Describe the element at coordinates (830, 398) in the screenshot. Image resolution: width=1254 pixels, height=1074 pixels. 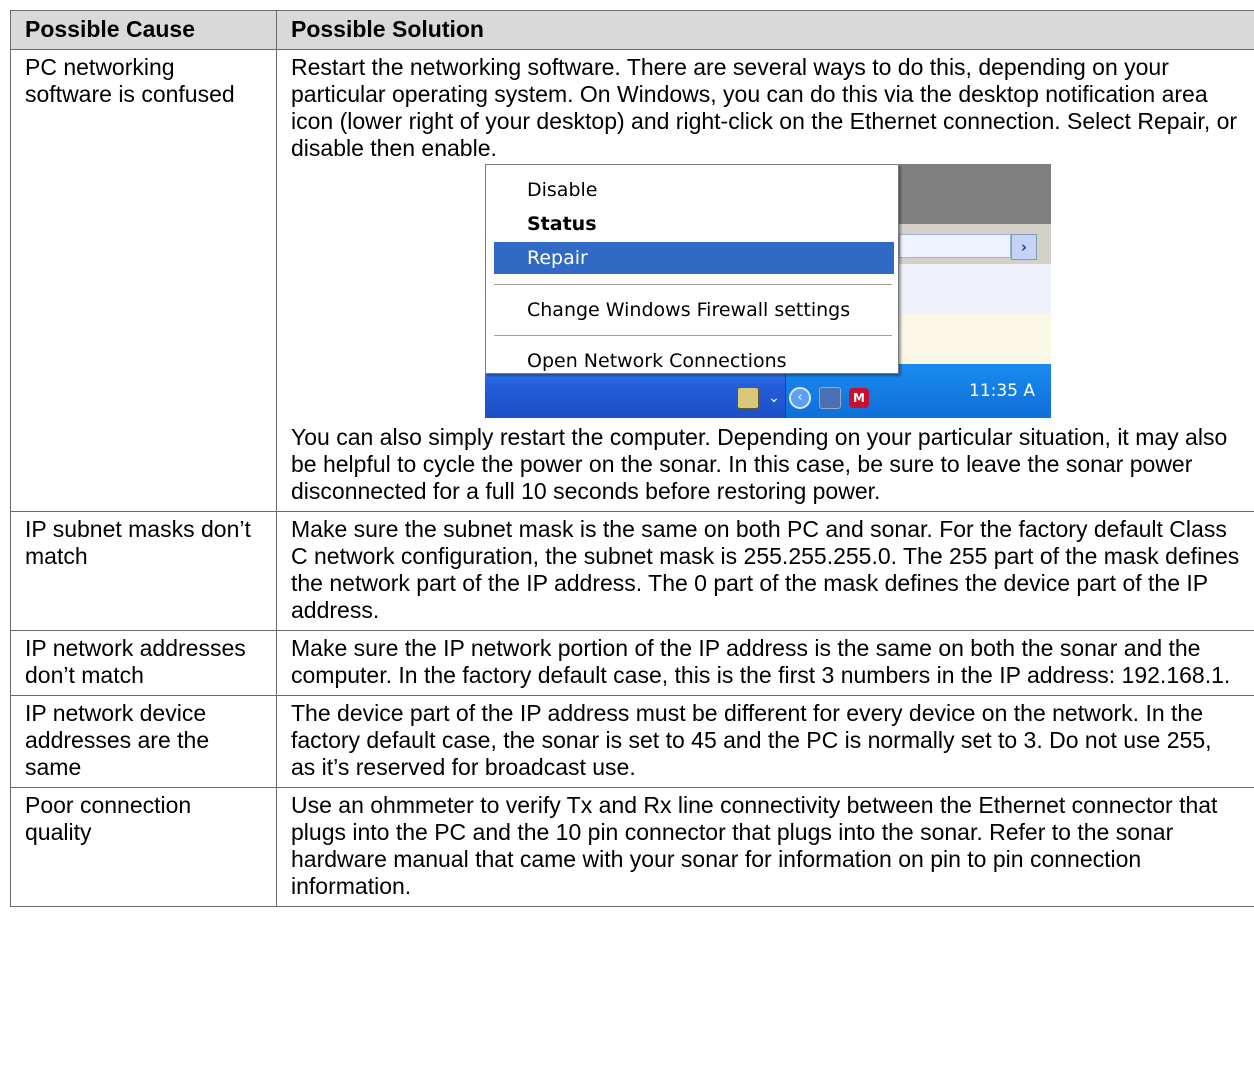
I see `network-connection-icon` at that location.